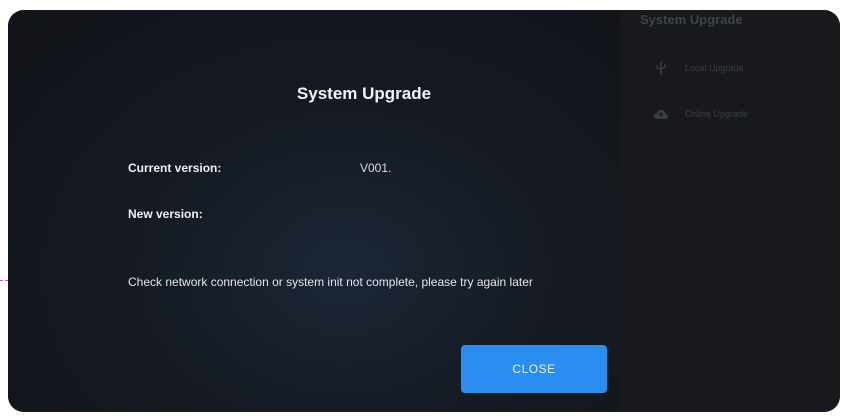  What do you see at coordinates (376, 168) in the screenshot?
I see `current-version-value: V001.` at bounding box center [376, 168].